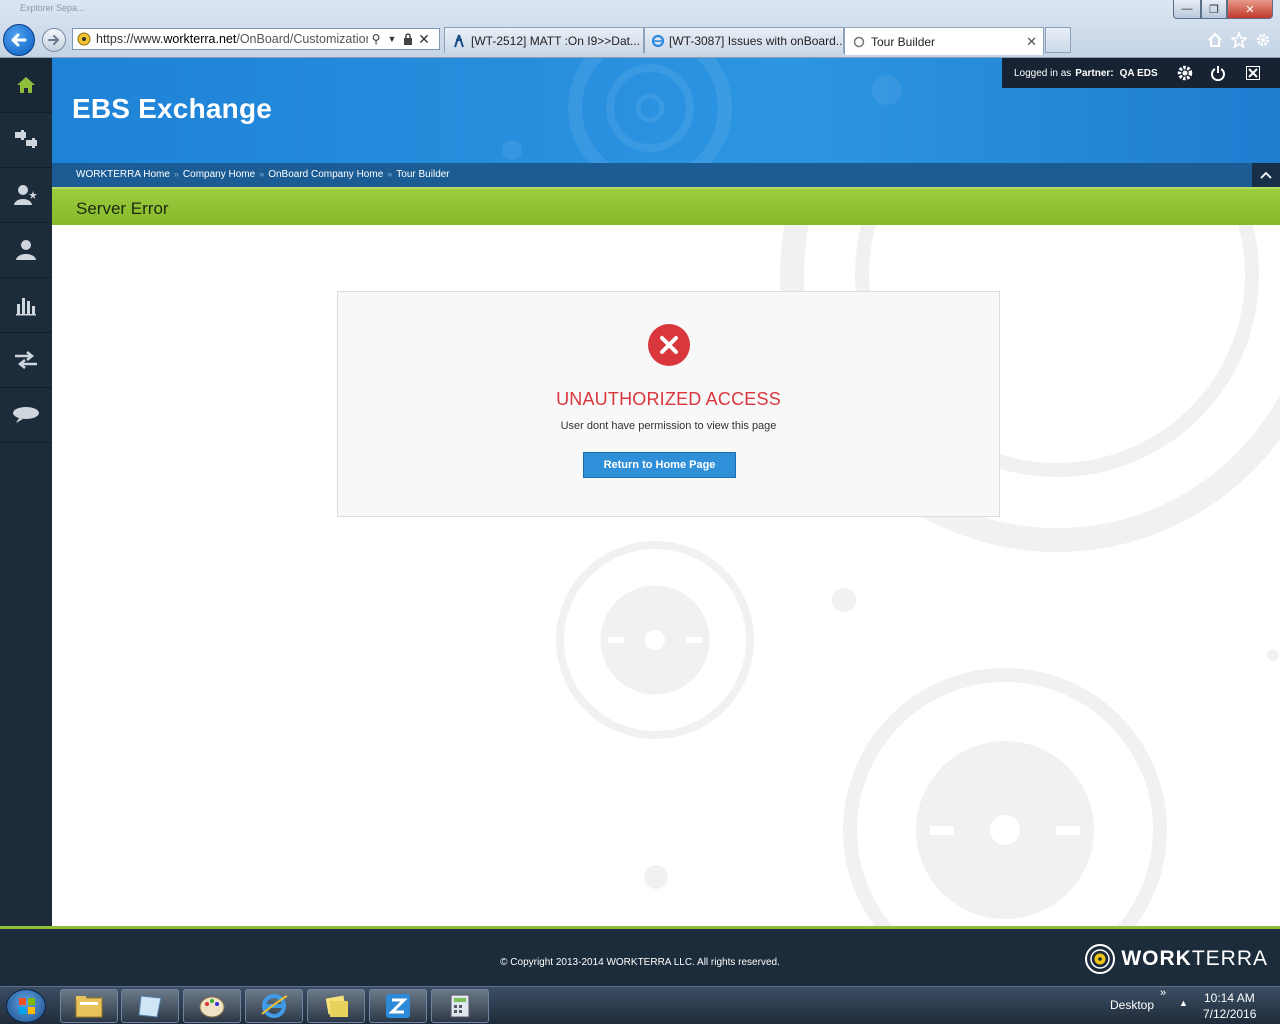 This screenshot has width=1280, height=1024. I want to click on close-window-button: ✕, so click(1250, 9).